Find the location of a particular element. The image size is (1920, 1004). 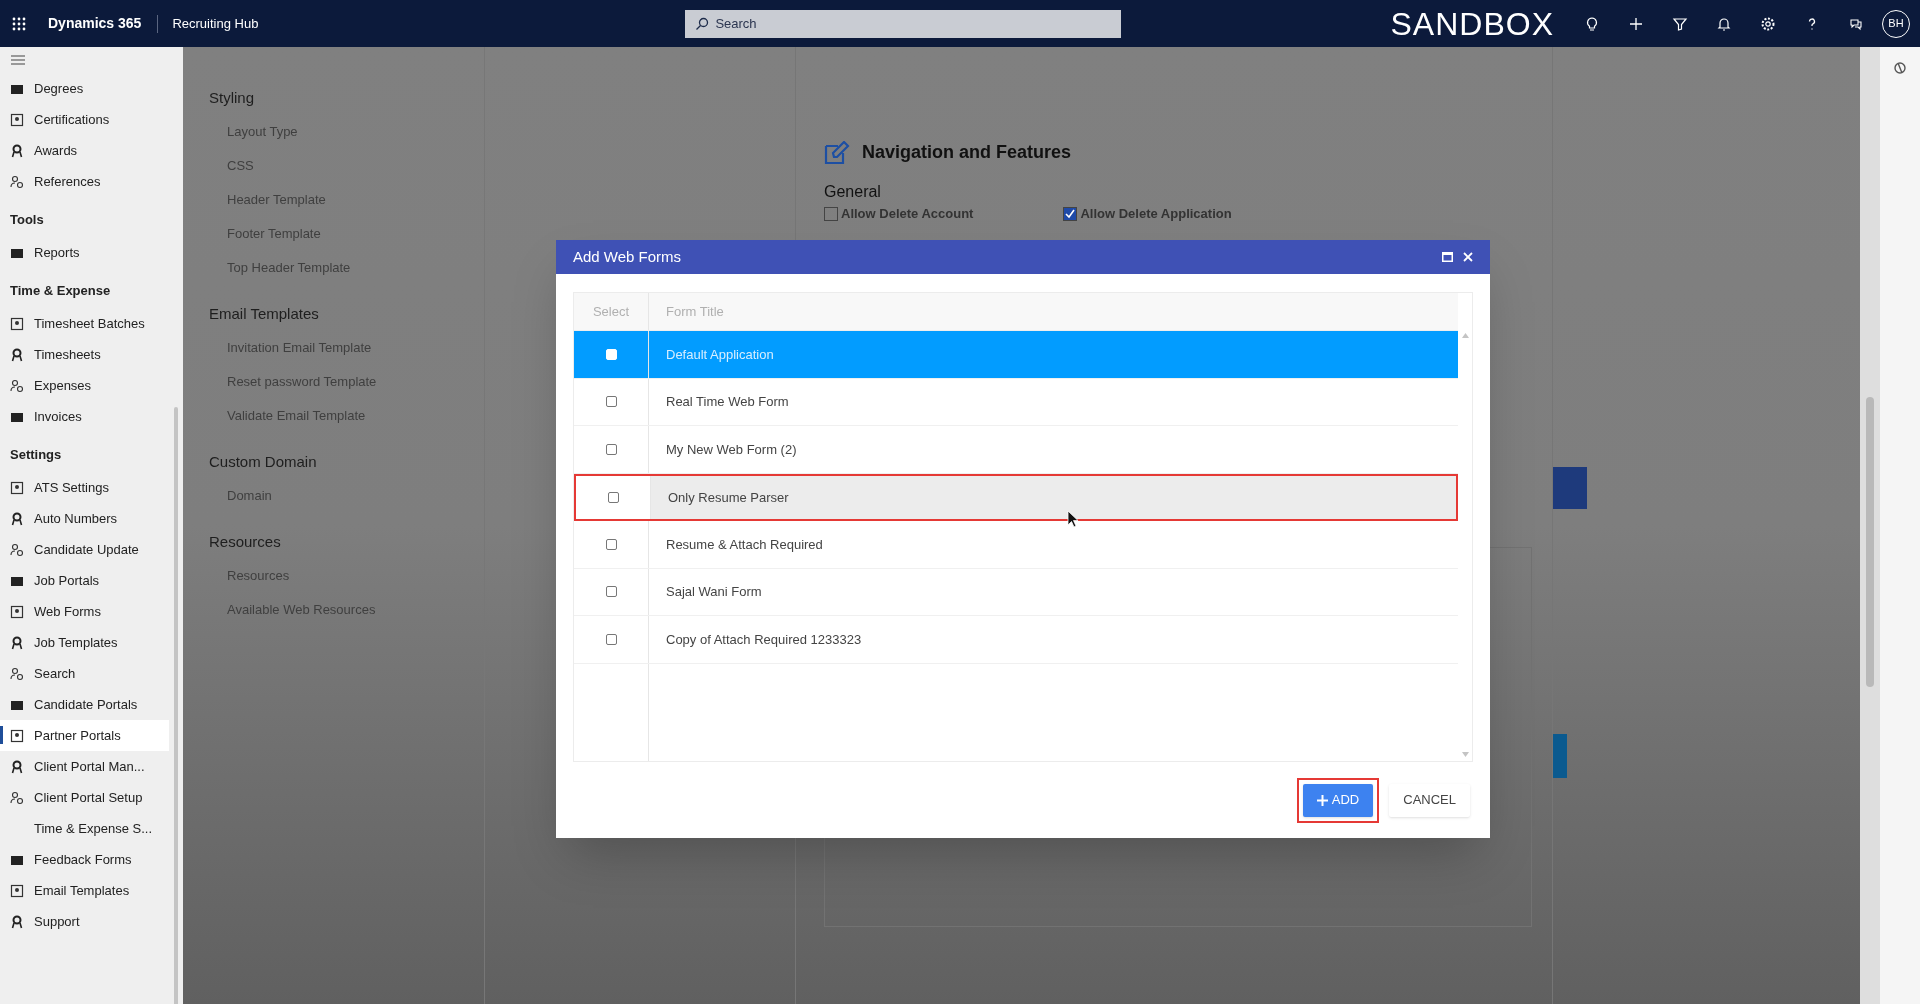

close-icon is located at coordinates (1468, 257).